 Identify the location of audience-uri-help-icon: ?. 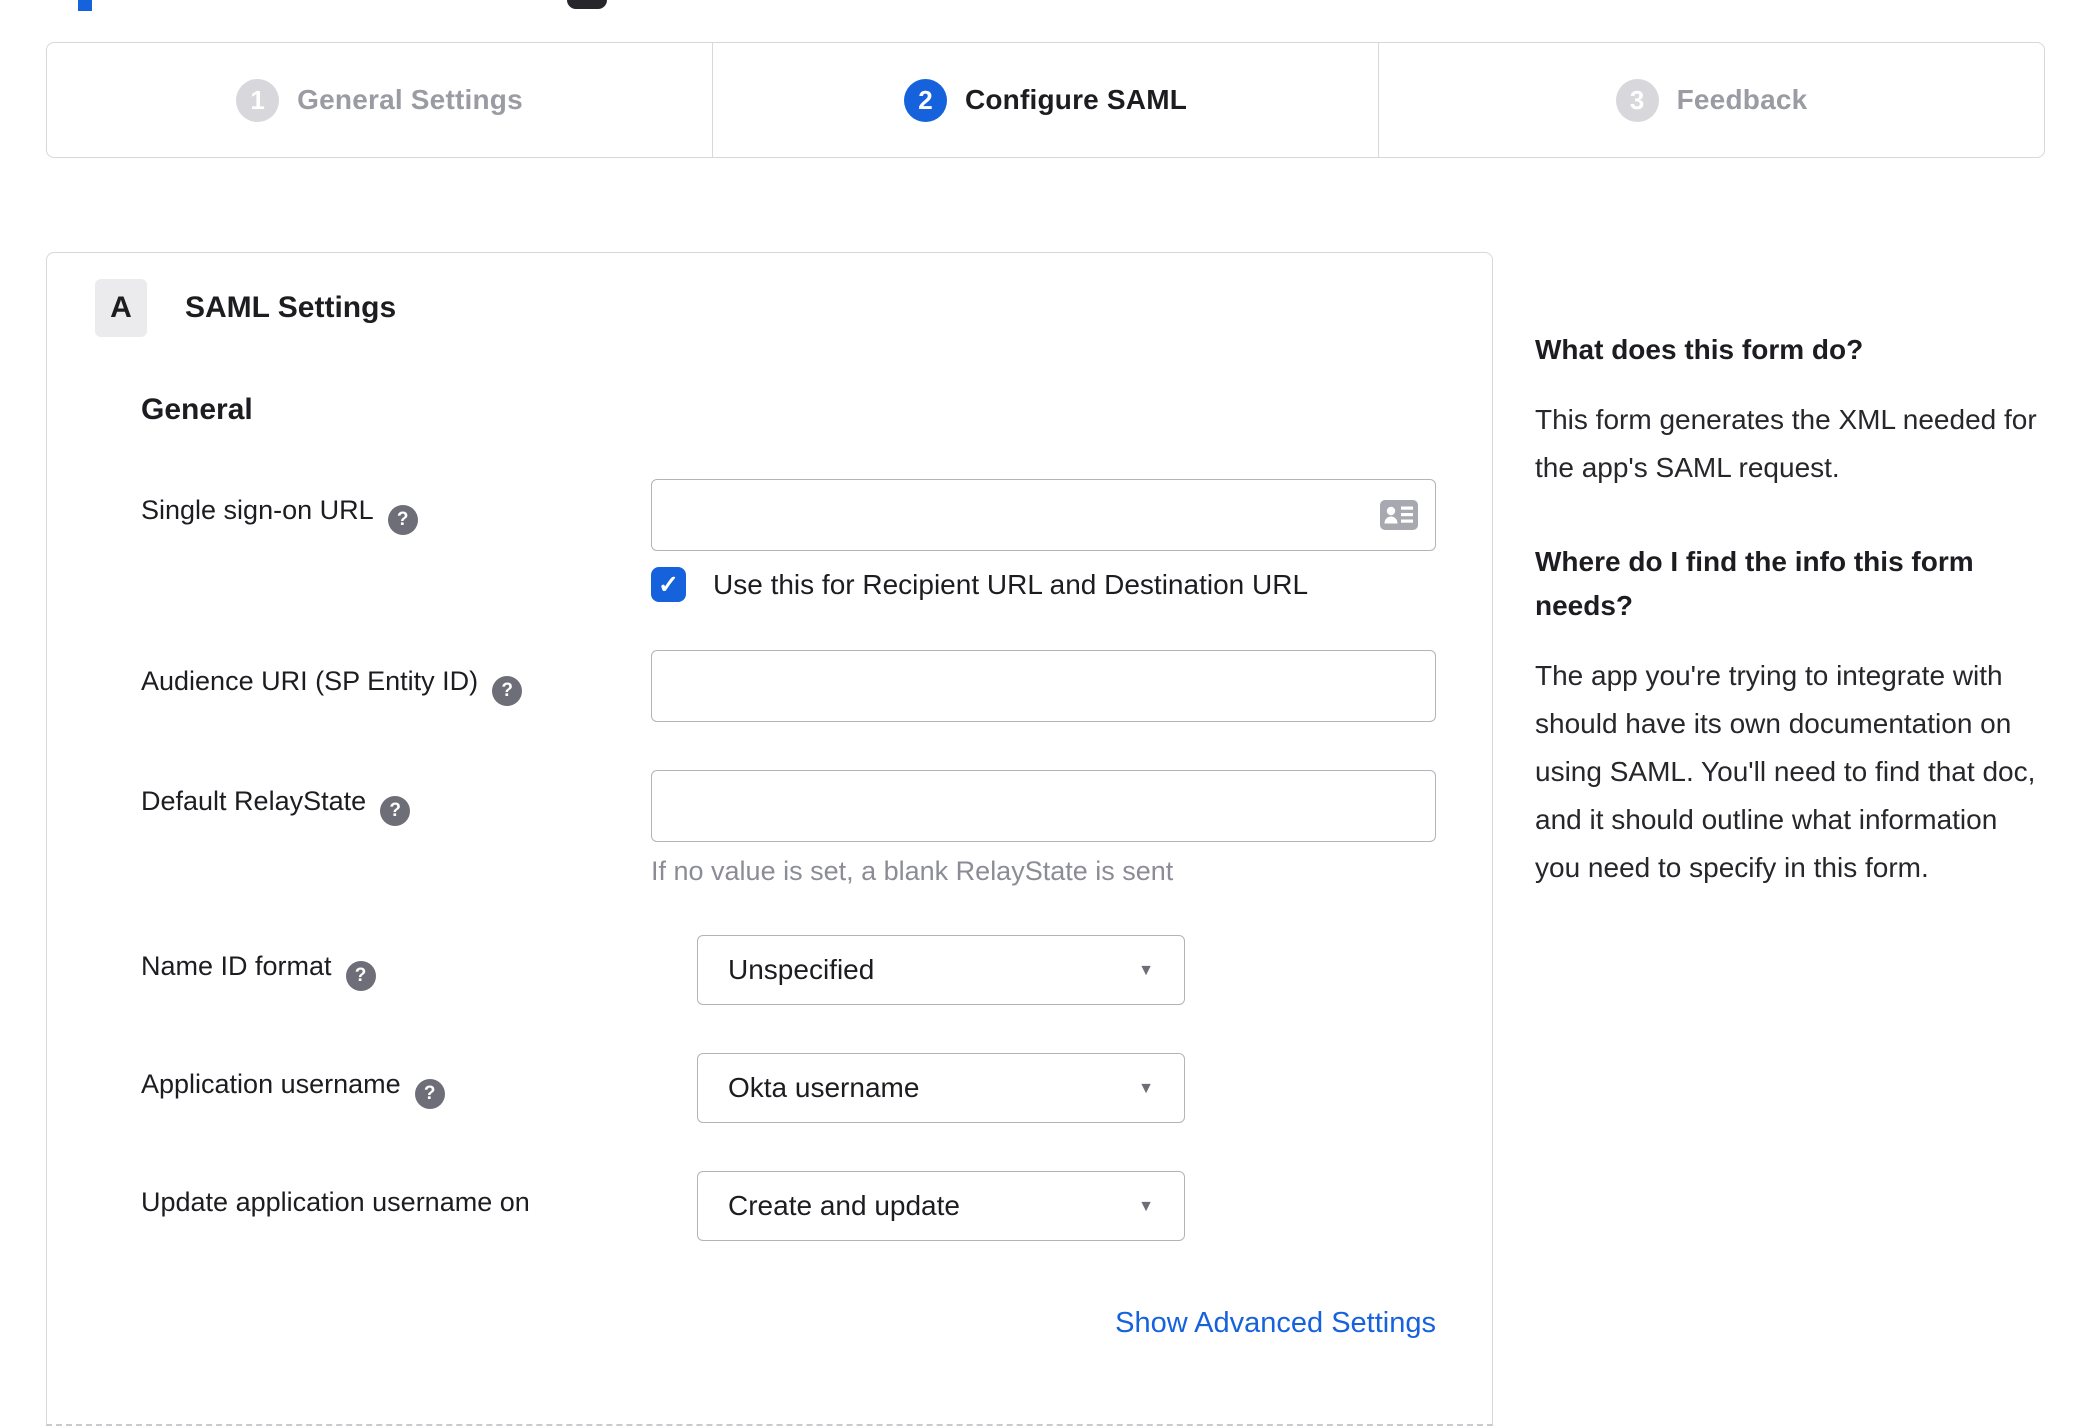
(507, 691).